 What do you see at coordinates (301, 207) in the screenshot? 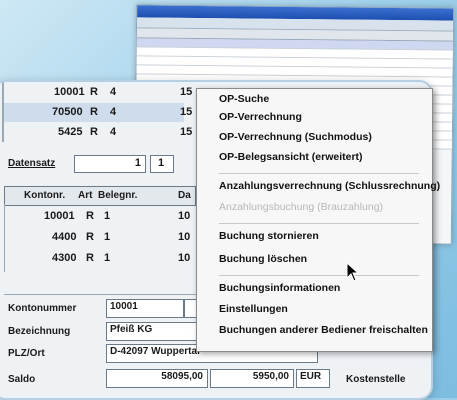
I see `menu-item-anzahlungsbuchung: Anzahlungsbuchung (Brauzahlung)` at bounding box center [301, 207].